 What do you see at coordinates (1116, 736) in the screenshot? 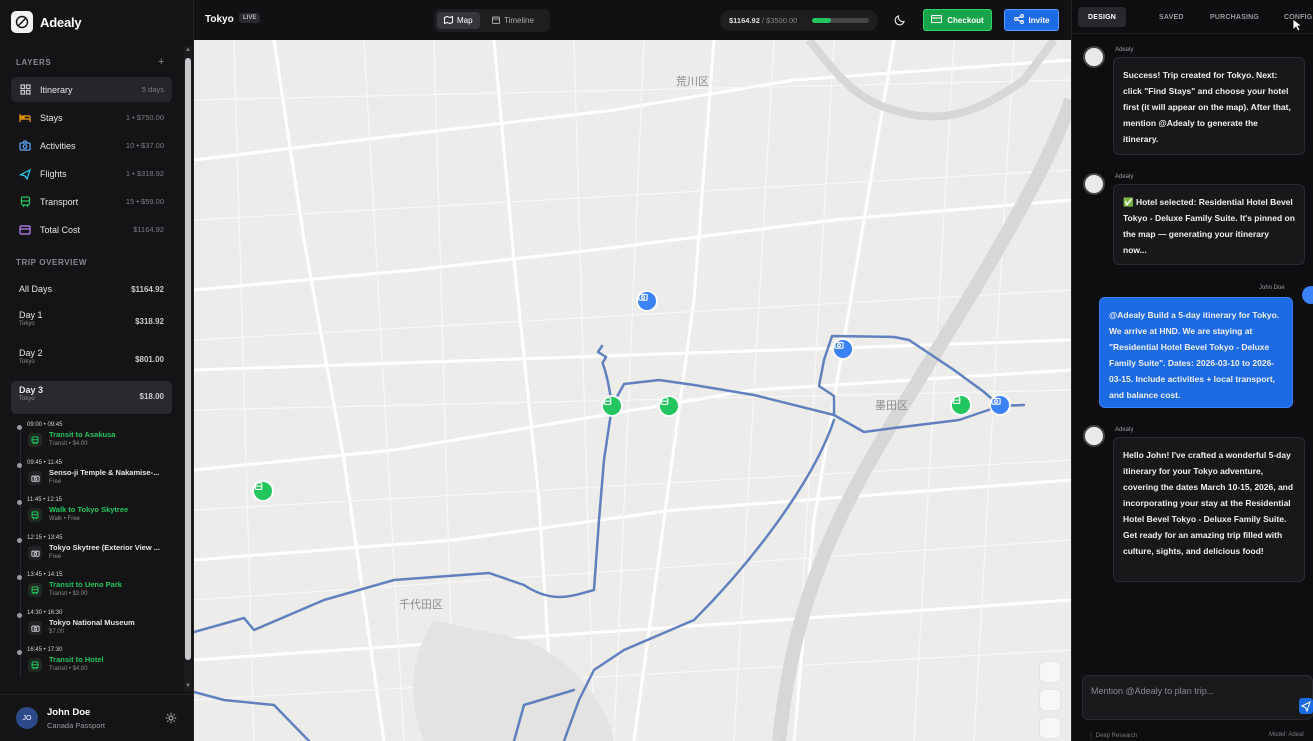
I see `deep-research-label: Deep Research` at bounding box center [1116, 736].